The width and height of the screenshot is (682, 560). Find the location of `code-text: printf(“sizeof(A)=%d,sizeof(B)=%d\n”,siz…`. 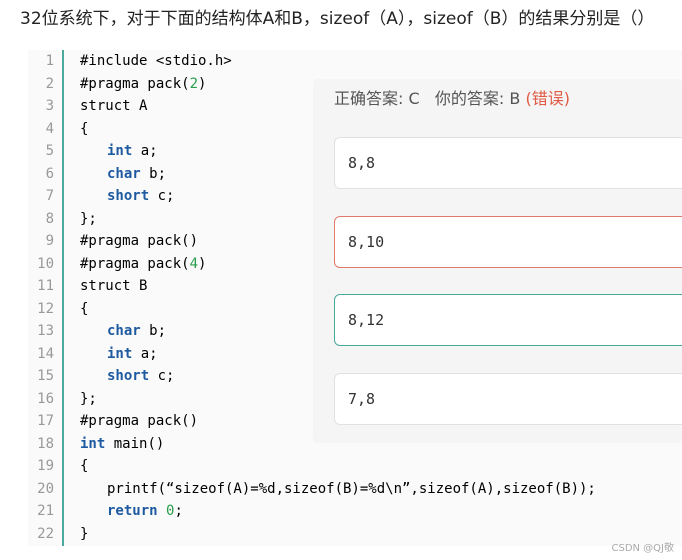

code-text: printf(“sizeof(A)=%d,sizeof(B)=%d\n”,siz… is located at coordinates (351, 488).